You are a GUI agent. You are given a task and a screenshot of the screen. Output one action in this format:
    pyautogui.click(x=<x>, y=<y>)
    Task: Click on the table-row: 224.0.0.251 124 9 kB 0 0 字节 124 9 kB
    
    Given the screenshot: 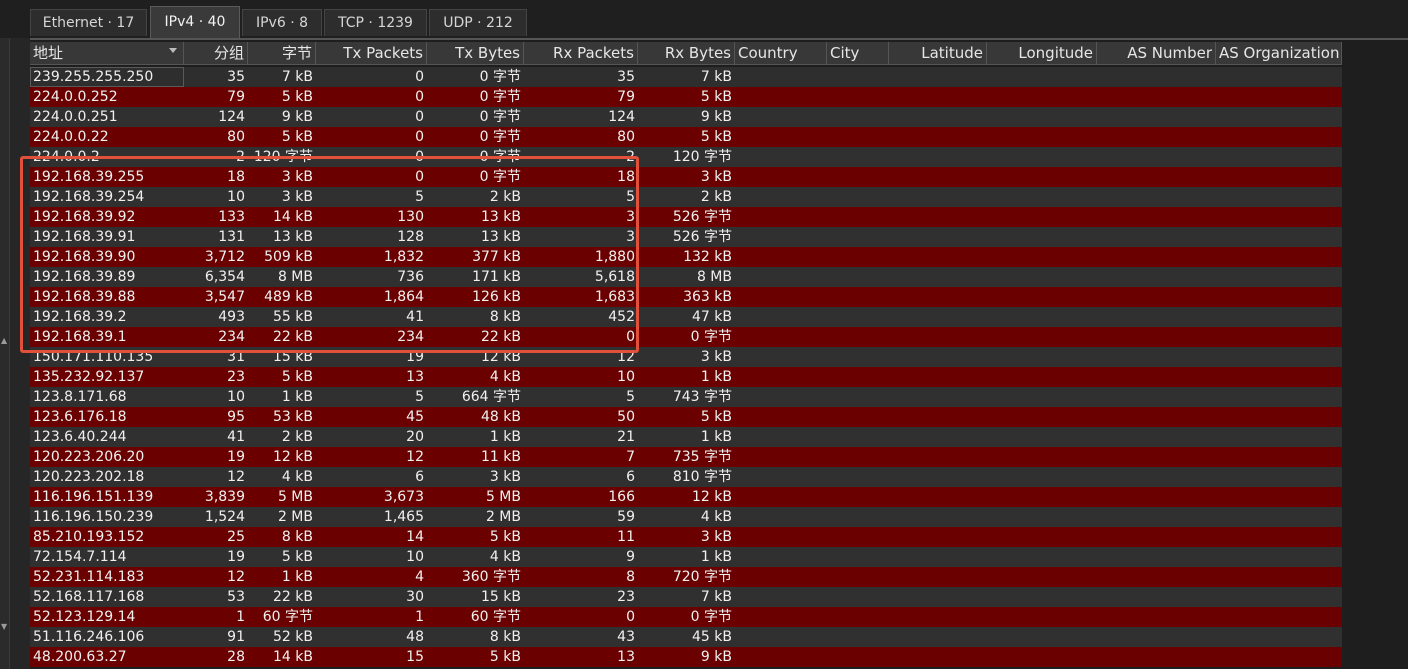 What is the action you would take?
    pyautogui.click(x=686, y=117)
    